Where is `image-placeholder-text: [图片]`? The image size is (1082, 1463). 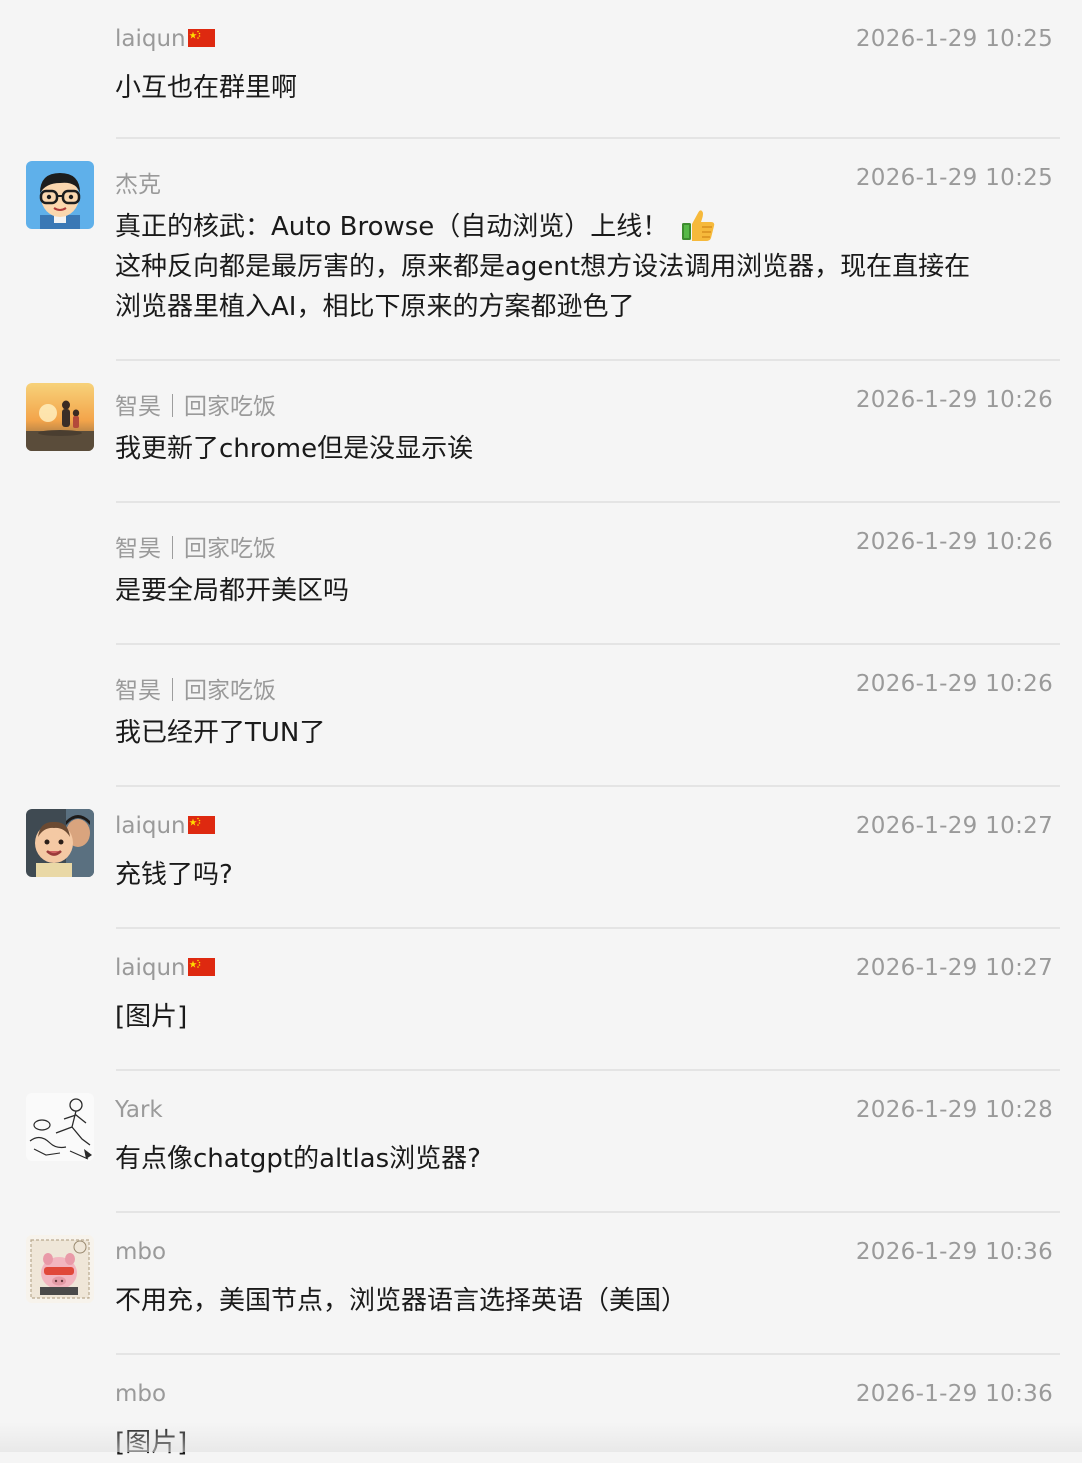
image-placeholder-text: [图片] is located at coordinates (583, 1017).